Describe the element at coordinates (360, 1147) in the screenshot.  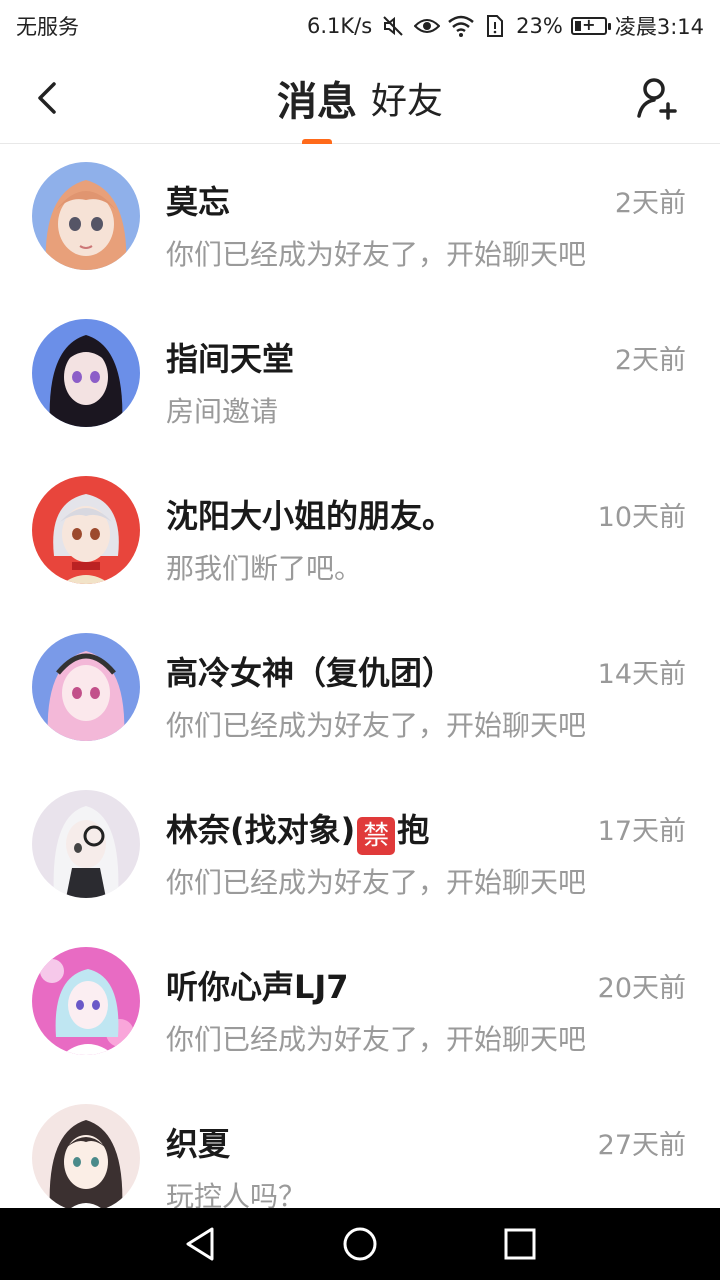
I see `conversation-item: 织夏 27天前 玩控人吗？` at that location.